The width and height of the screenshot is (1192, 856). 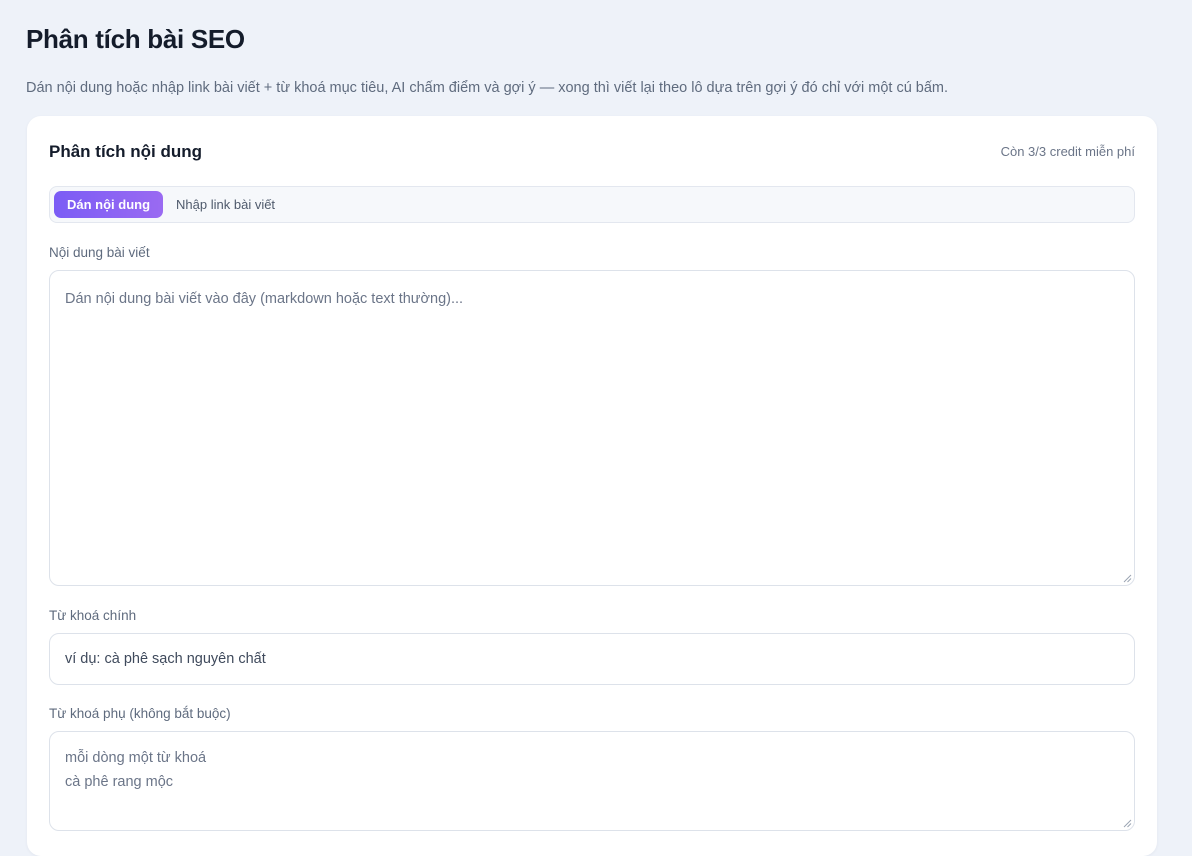 What do you see at coordinates (99, 252) in the screenshot?
I see `content-label: Nội dung bài viết` at bounding box center [99, 252].